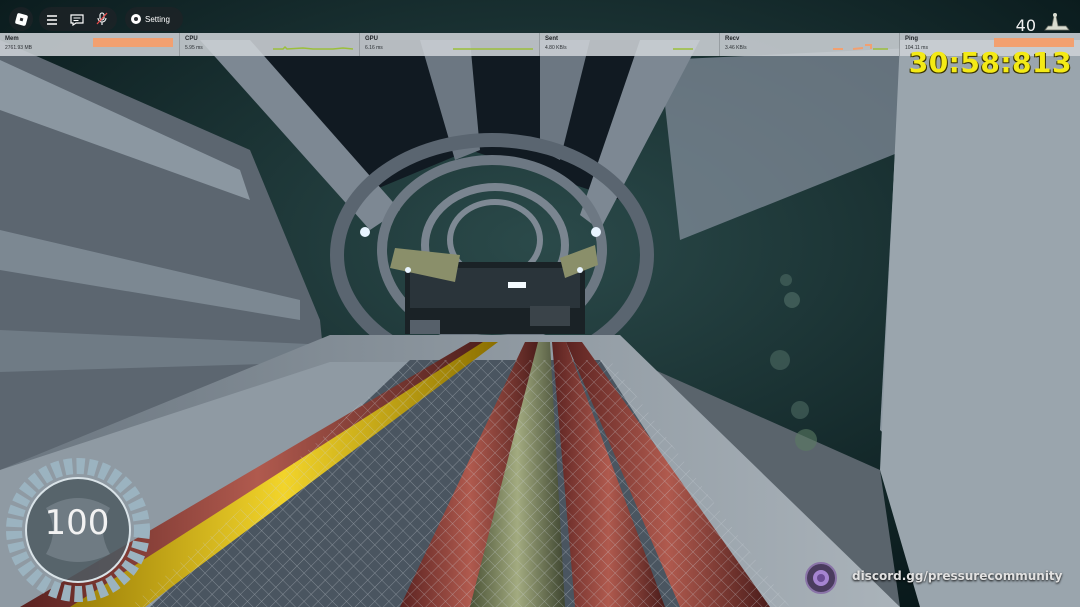 This screenshot has width=1080, height=607. I want to click on stat-label: CPU, so click(191, 39).